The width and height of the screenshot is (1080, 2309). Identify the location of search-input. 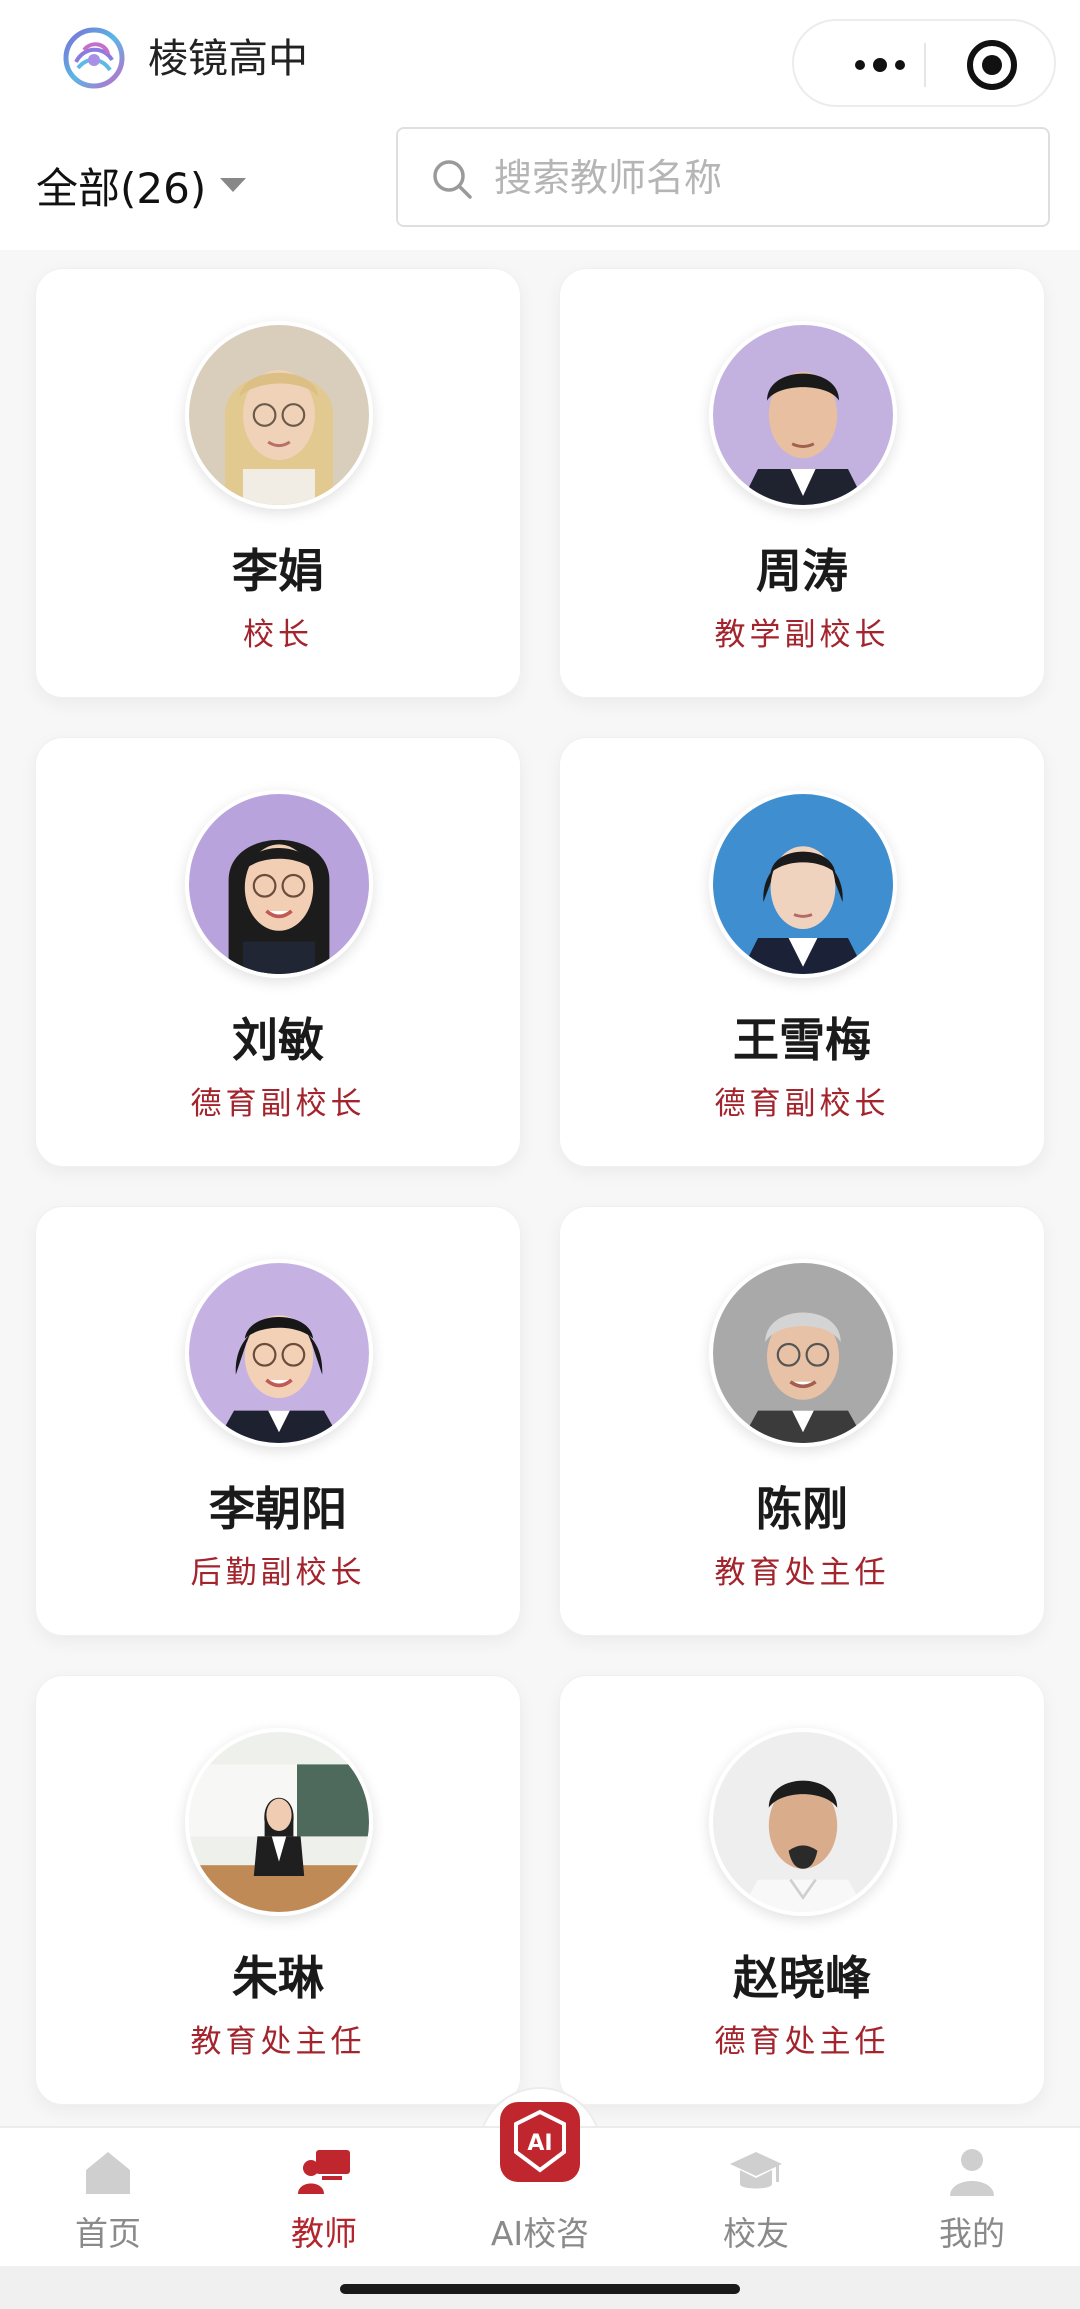
(754, 178).